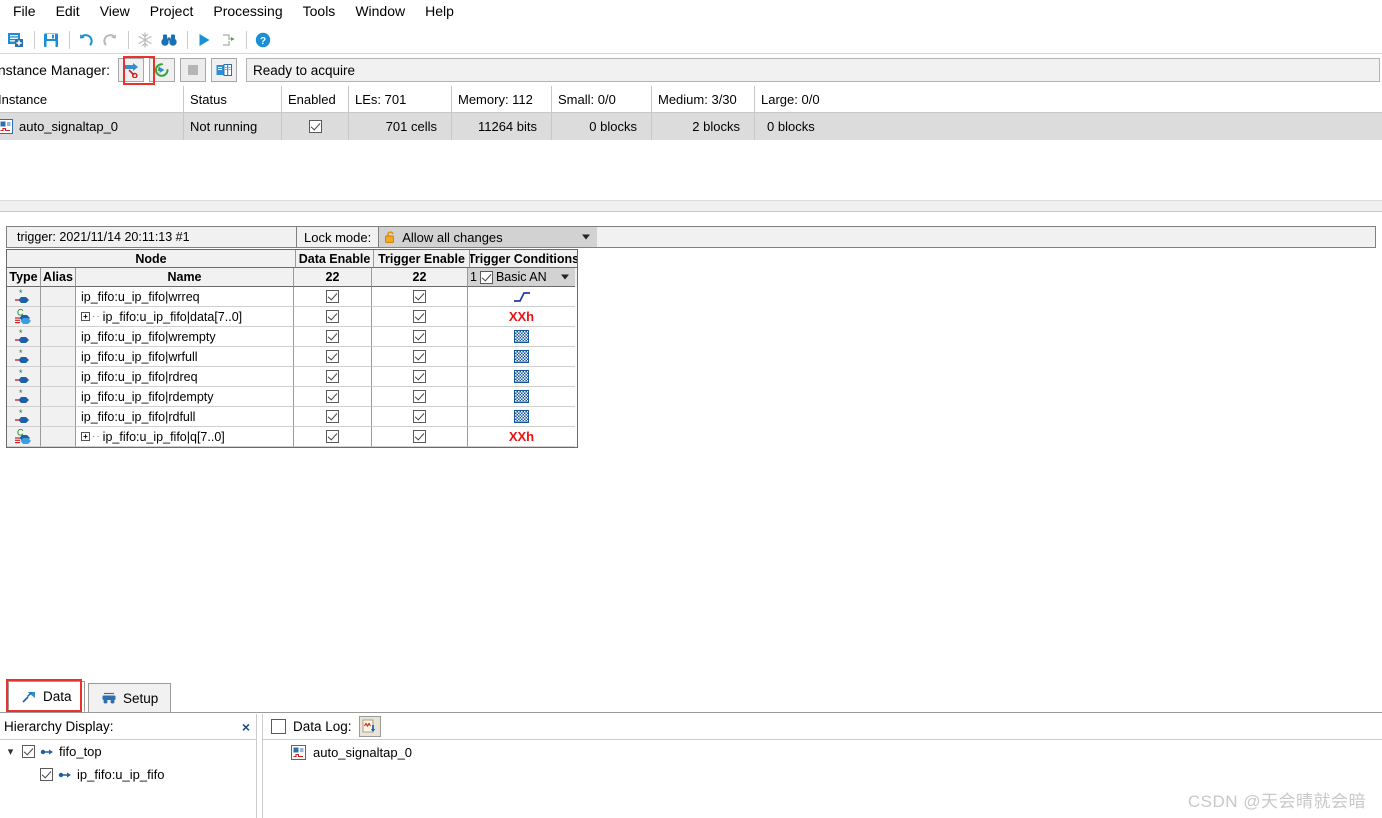 The image size is (1382, 818). What do you see at coordinates (703, 99) in the screenshot?
I see `col-header-medium: Medium: 3/30` at bounding box center [703, 99].